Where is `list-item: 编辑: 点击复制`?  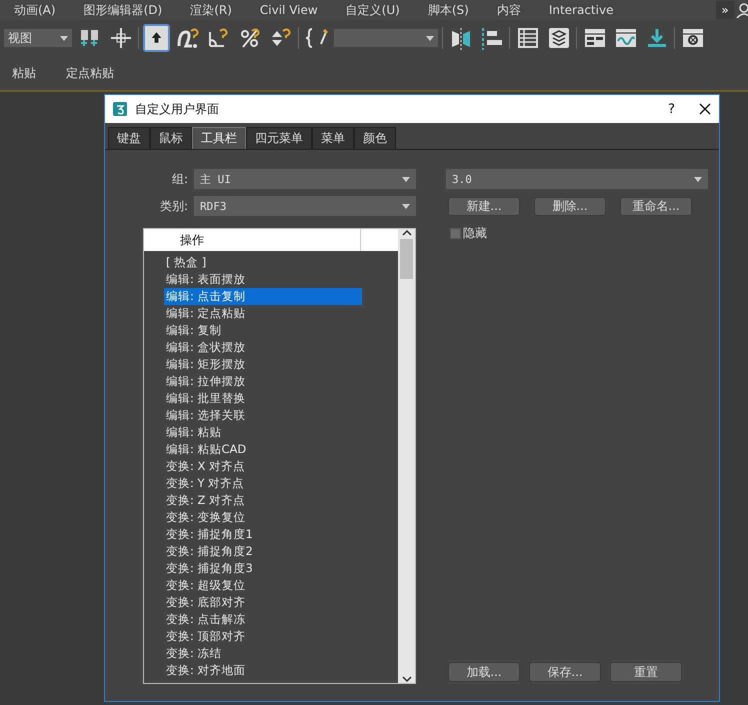
list-item: 编辑: 点击复制 is located at coordinates (263, 296).